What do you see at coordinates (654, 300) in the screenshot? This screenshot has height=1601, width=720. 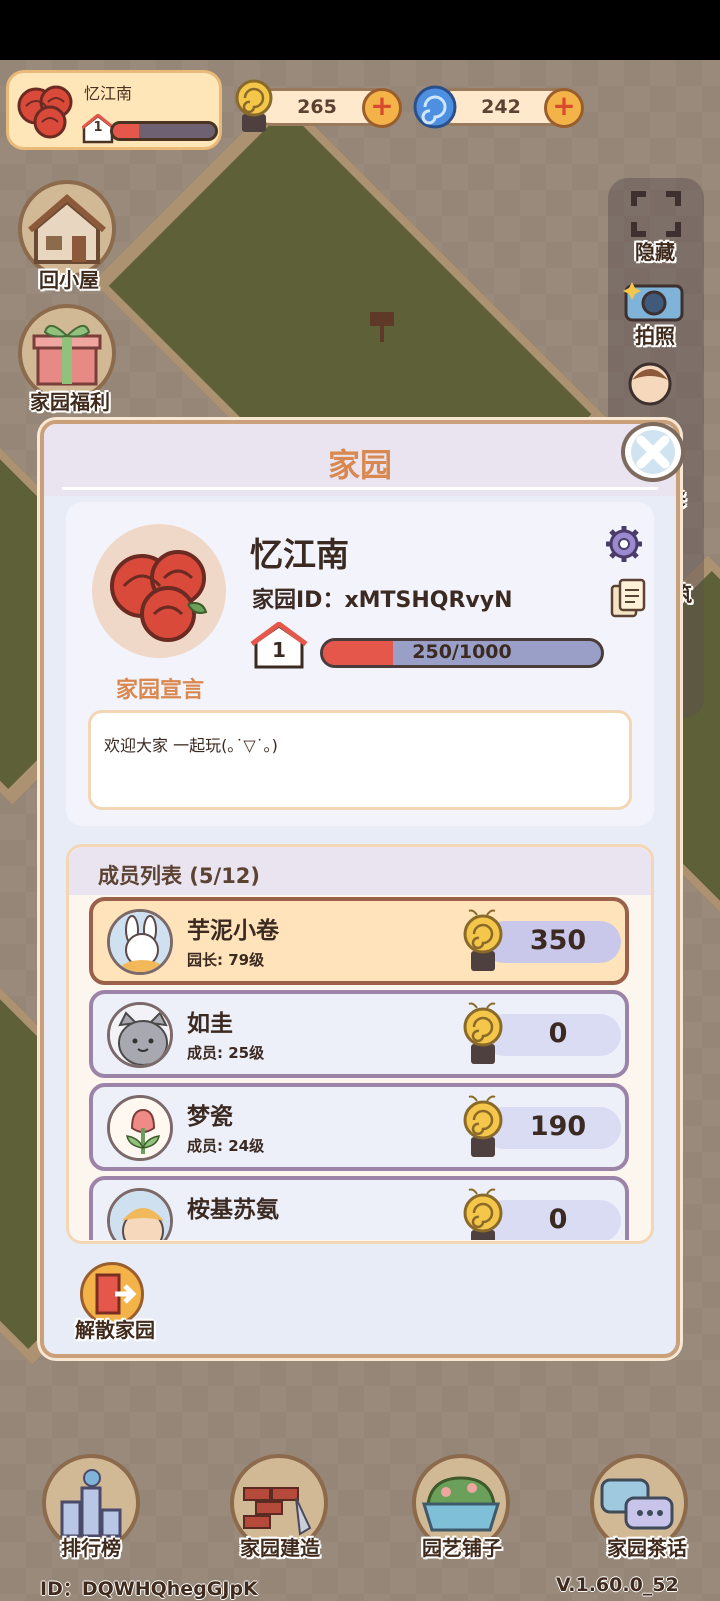 I see `camera-icon` at bounding box center [654, 300].